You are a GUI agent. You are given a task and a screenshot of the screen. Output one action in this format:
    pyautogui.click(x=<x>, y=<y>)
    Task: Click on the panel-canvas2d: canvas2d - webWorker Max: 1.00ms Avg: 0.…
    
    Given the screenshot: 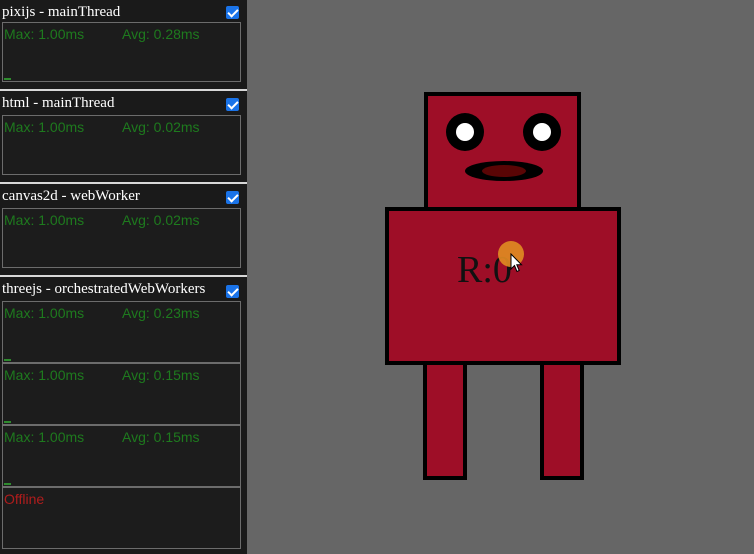 What is the action you would take?
    pyautogui.click(x=123, y=229)
    